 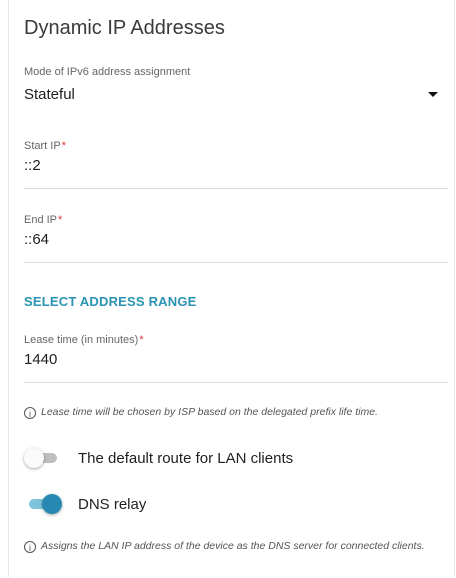 I want to click on lease-time-input: 1440, so click(x=236, y=359).